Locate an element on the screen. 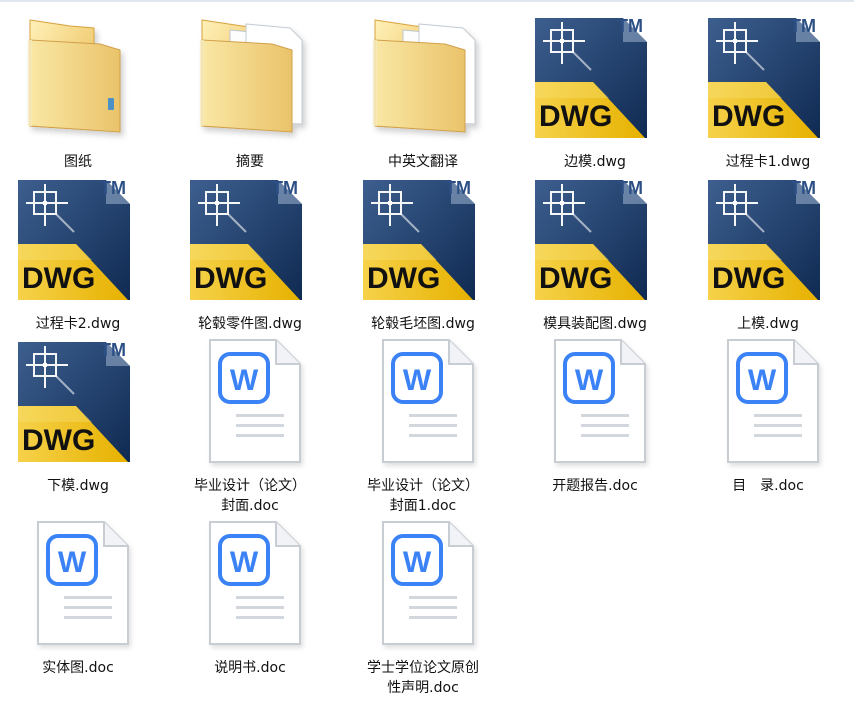  file-label: 下模.dwg is located at coordinates (78, 486).